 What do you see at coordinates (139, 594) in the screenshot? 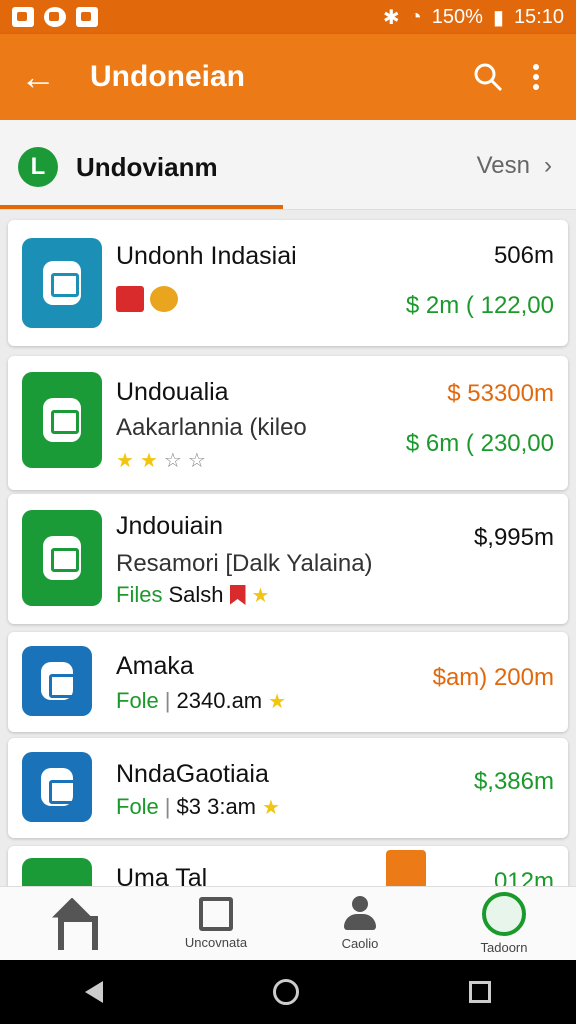
I see `item-tag: Files` at bounding box center [139, 594].